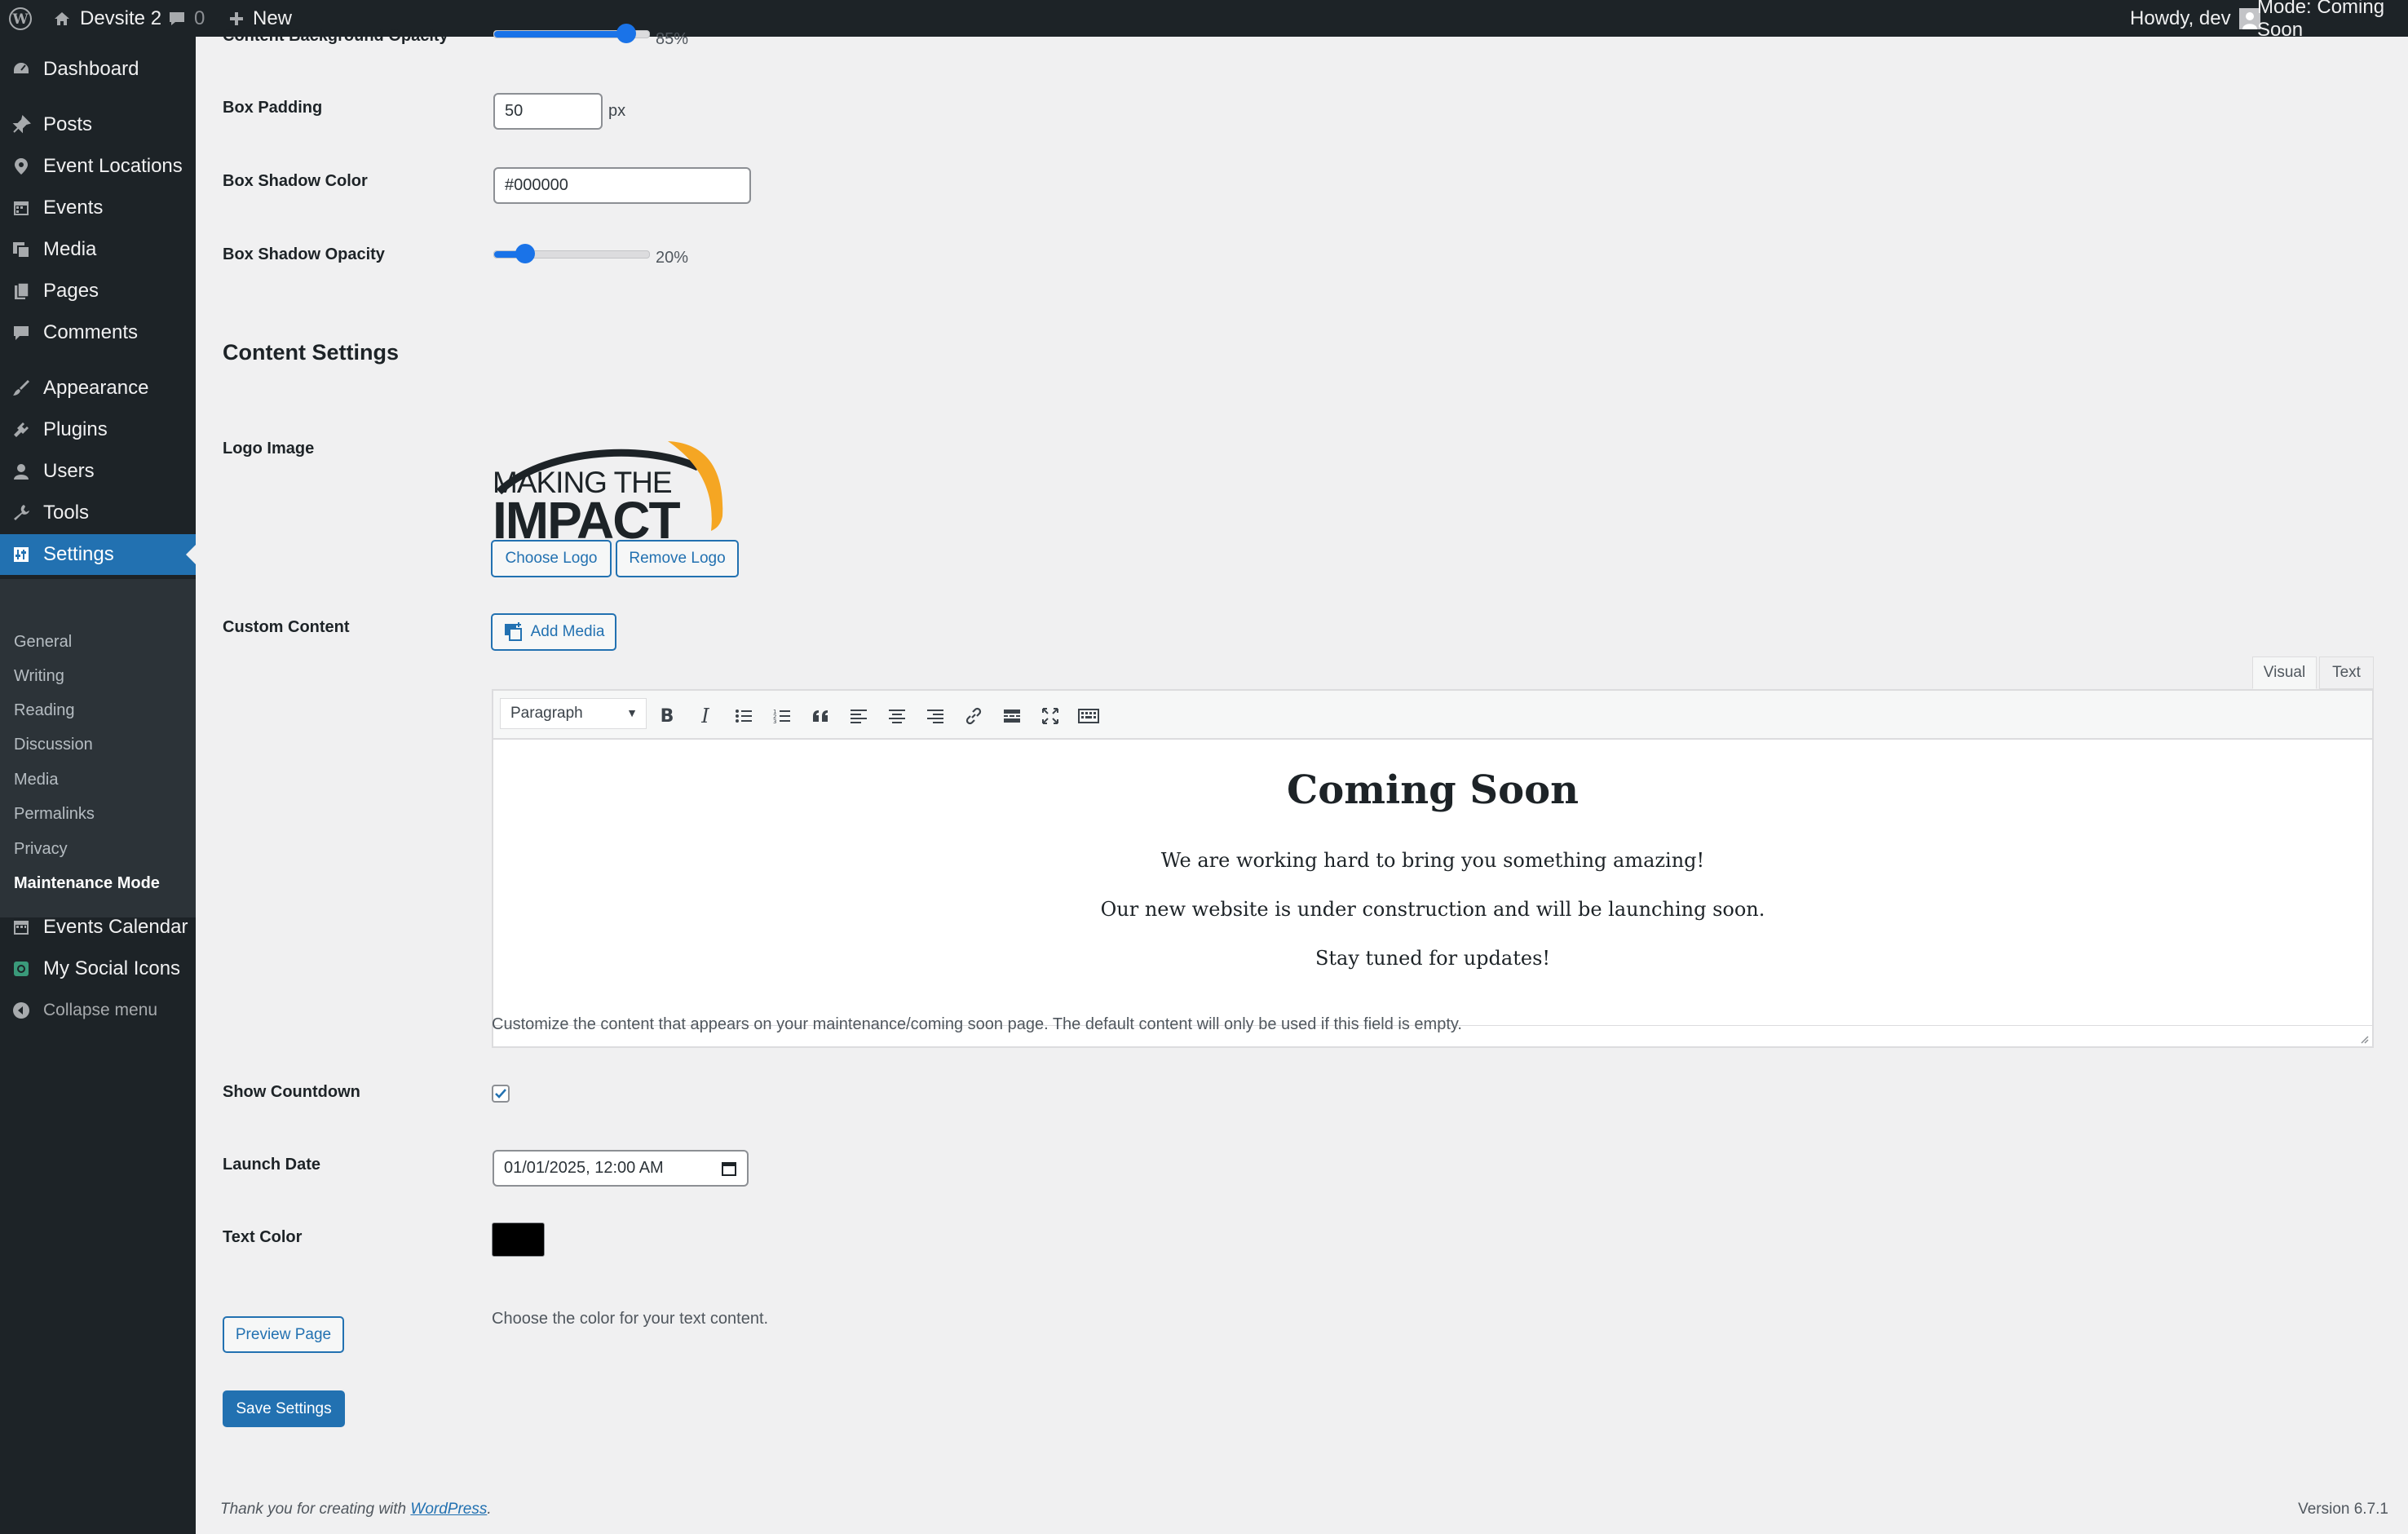 The image size is (2408, 1534). What do you see at coordinates (1433, 714) in the screenshot?
I see `editor-toolbar: Paragraph ▼ B I 123` at bounding box center [1433, 714].